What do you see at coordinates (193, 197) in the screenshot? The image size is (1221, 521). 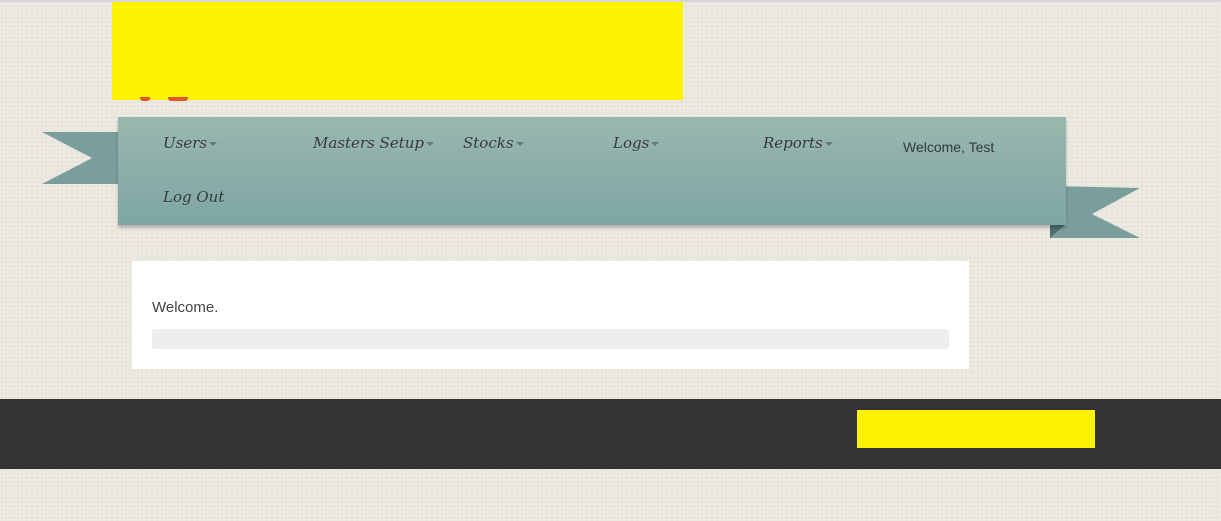 I see `nav-logout: Log Out` at bounding box center [193, 197].